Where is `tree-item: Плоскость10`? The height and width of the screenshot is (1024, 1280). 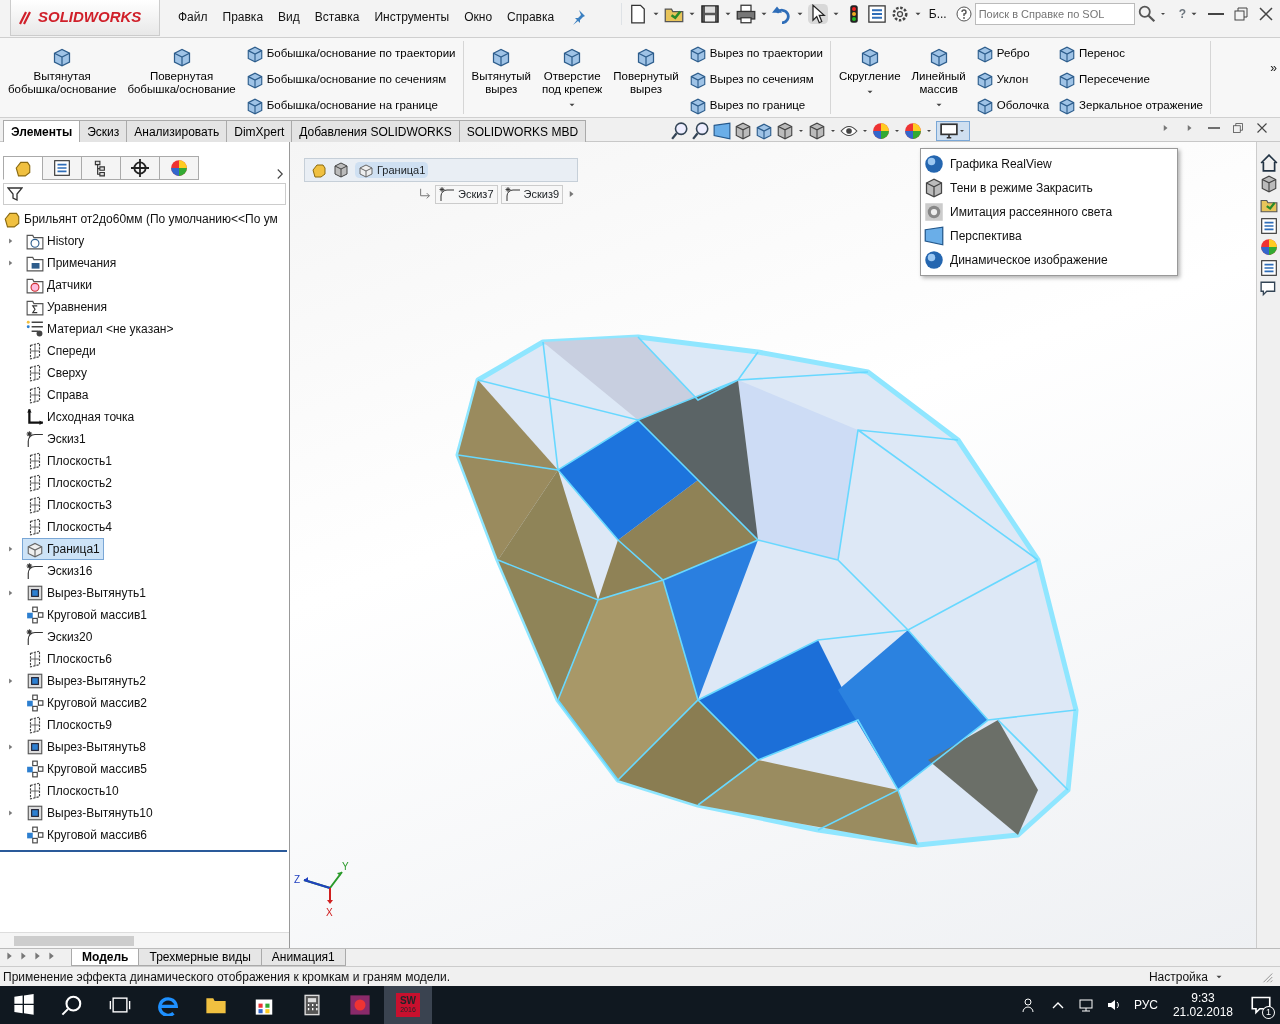 tree-item: Плоскость10 is located at coordinates (72, 791).